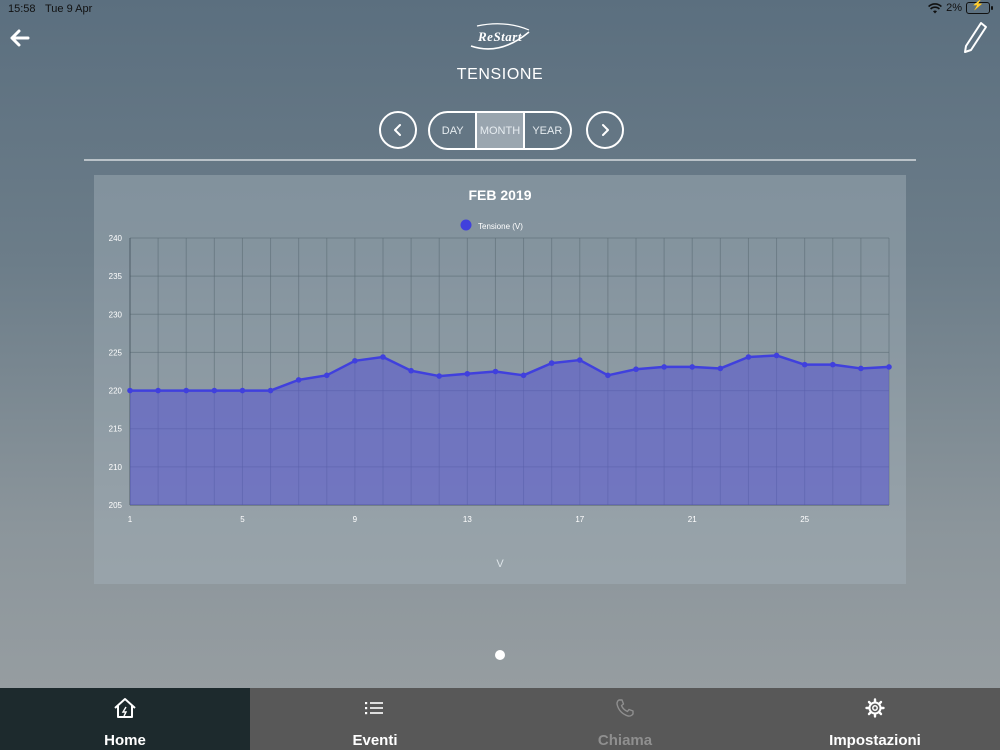  I want to click on back-button, so click(20, 38).